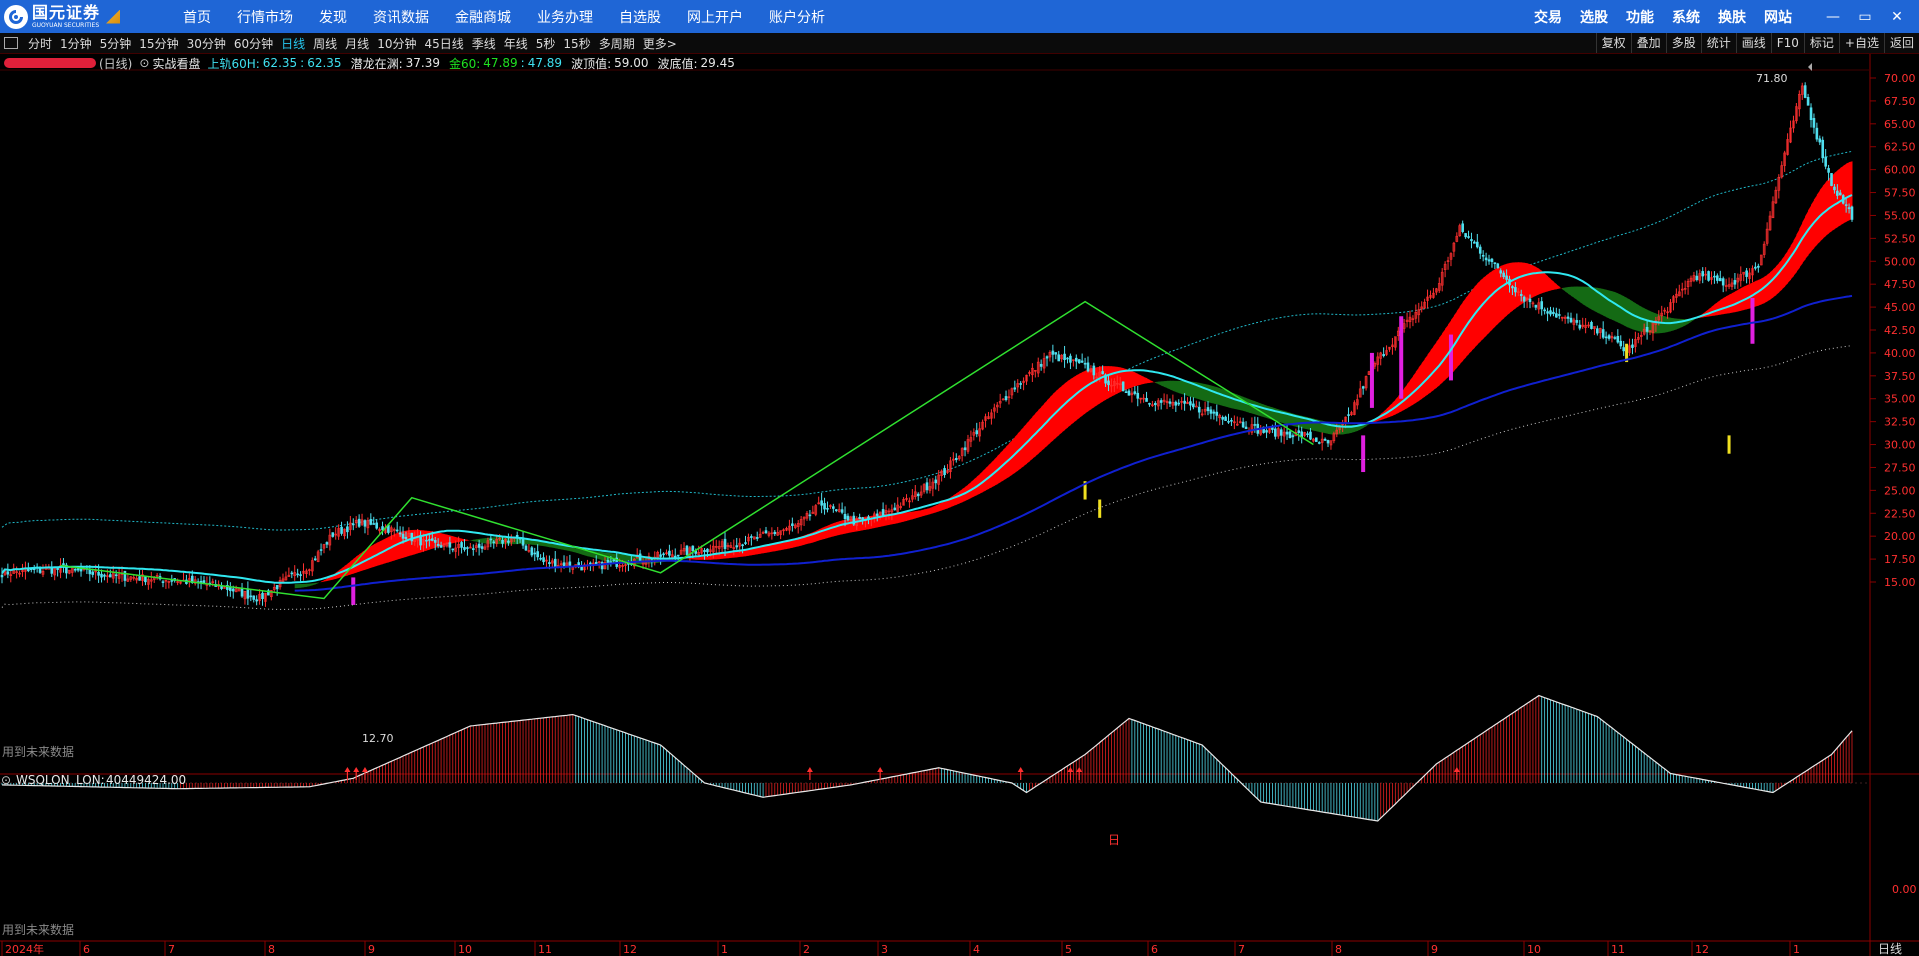 The image size is (1919, 956). What do you see at coordinates (715, 17) in the screenshot?
I see `nav-item-7: 网上开户` at bounding box center [715, 17].